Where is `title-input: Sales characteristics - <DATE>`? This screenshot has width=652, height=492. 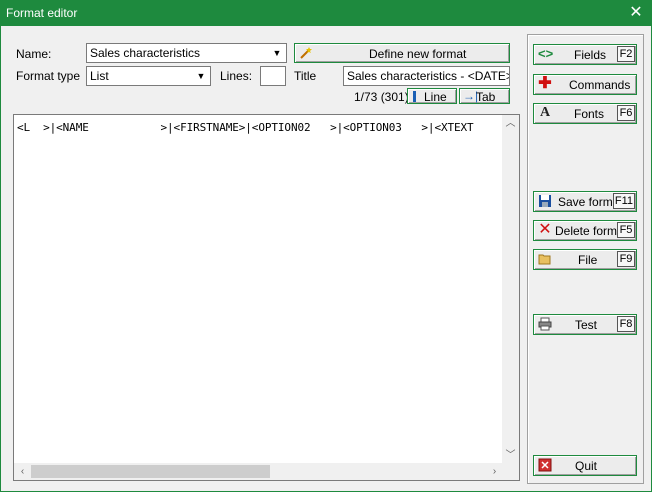 title-input: Sales characteristics - <DATE> is located at coordinates (426, 76).